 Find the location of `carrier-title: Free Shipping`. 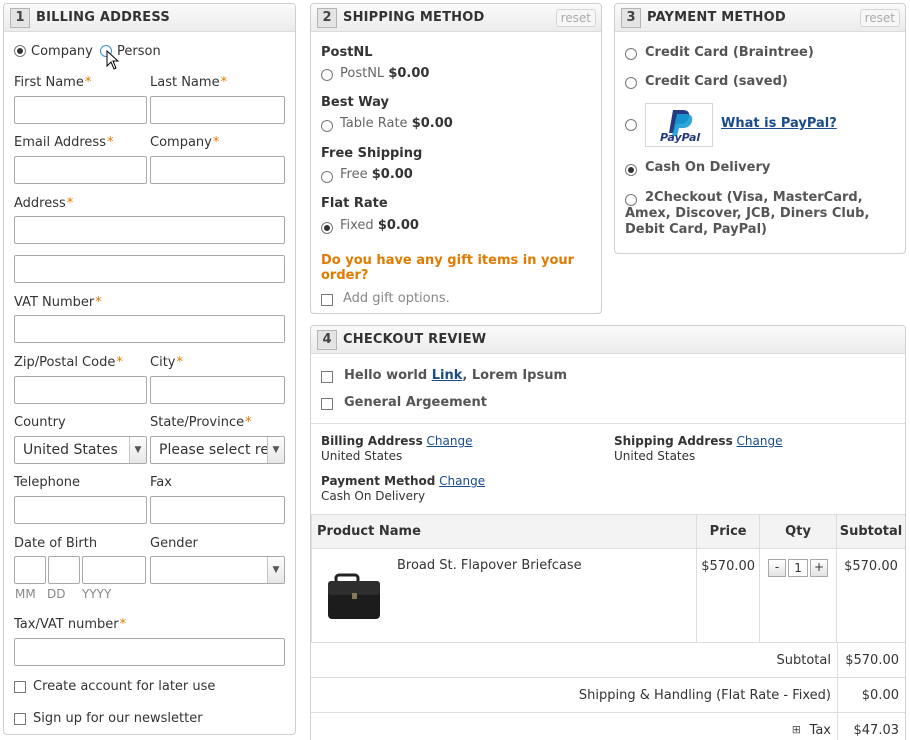

carrier-title: Free Shipping is located at coordinates (372, 153).